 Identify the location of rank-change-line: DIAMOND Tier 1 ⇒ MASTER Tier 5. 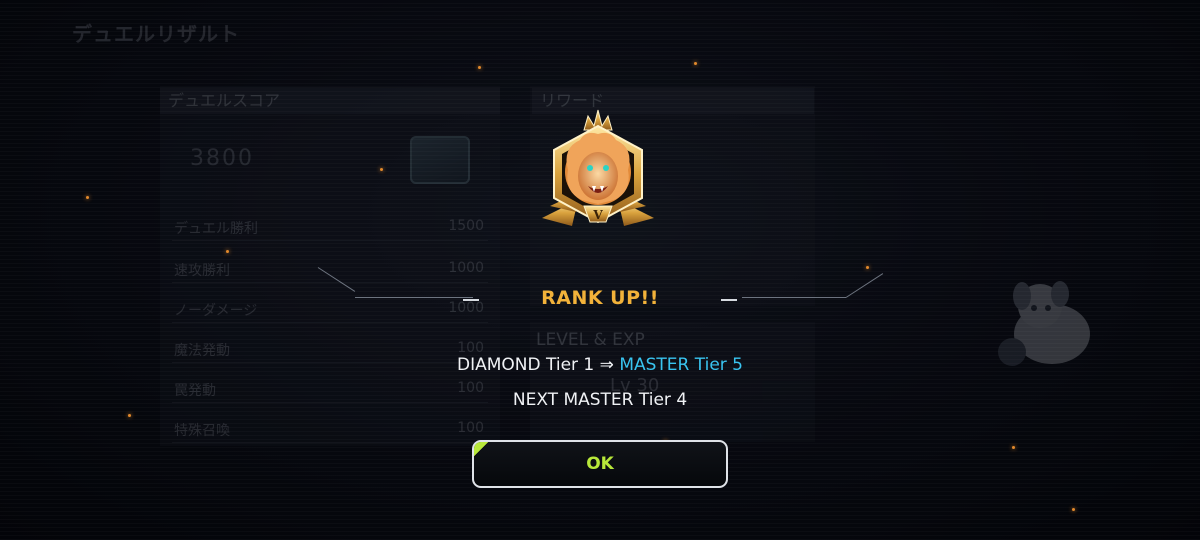
(600, 365).